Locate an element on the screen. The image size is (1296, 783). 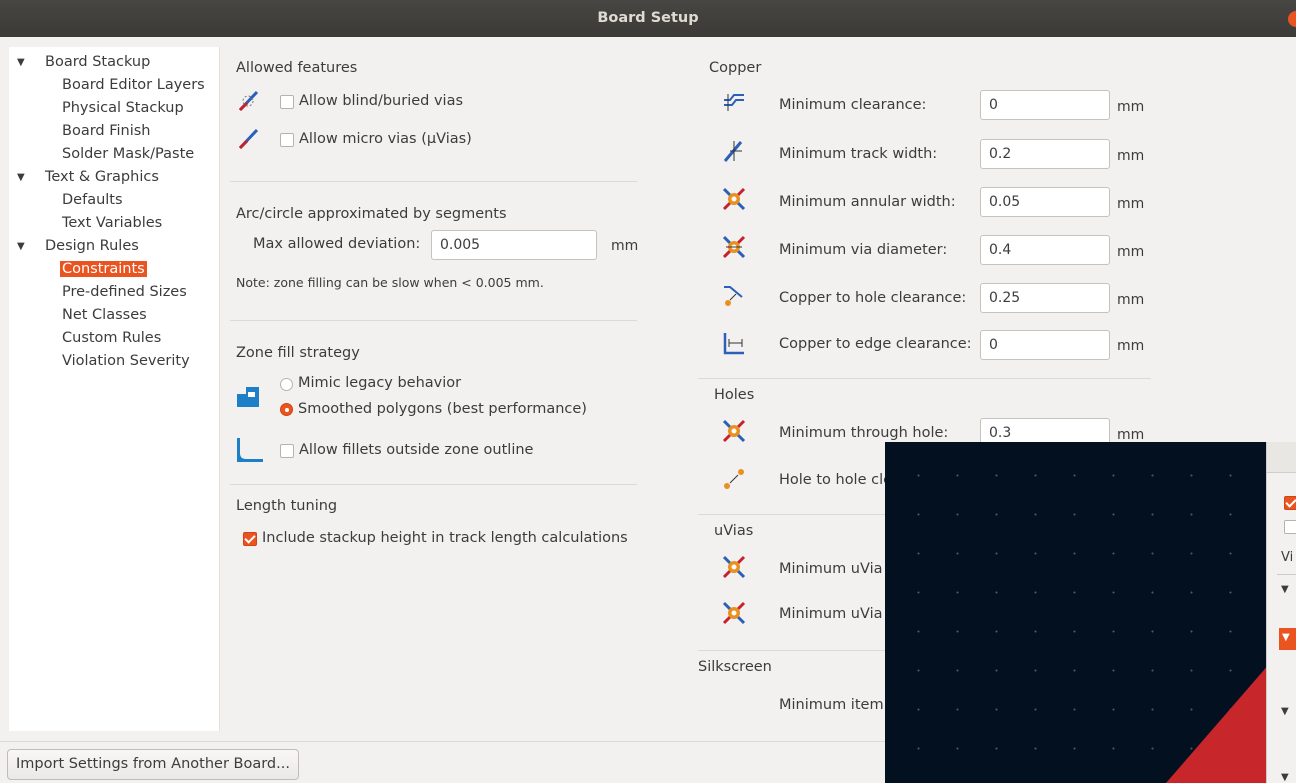
min-clearance-label: Minimum clearance: is located at coordinates (853, 105).